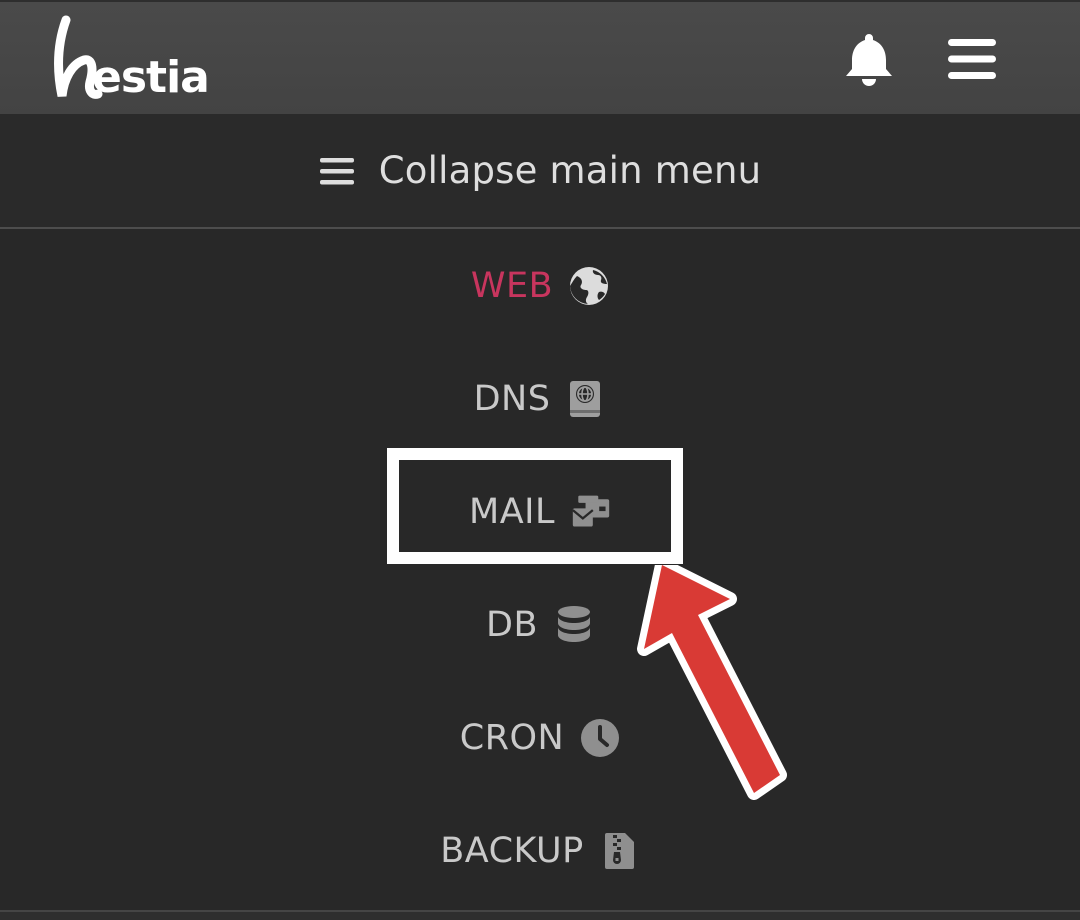 The width and height of the screenshot is (1080, 920). What do you see at coordinates (589, 285) in the screenshot?
I see `globe-icon` at bounding box center [589, 285].